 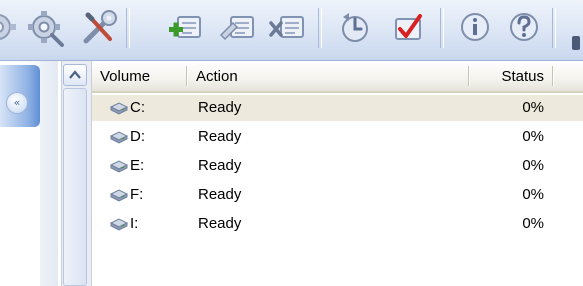 What do you see at coordinates (137, 165) in the screenshot?
I see `volume-cell: E:` at bounding box center [137, 165].